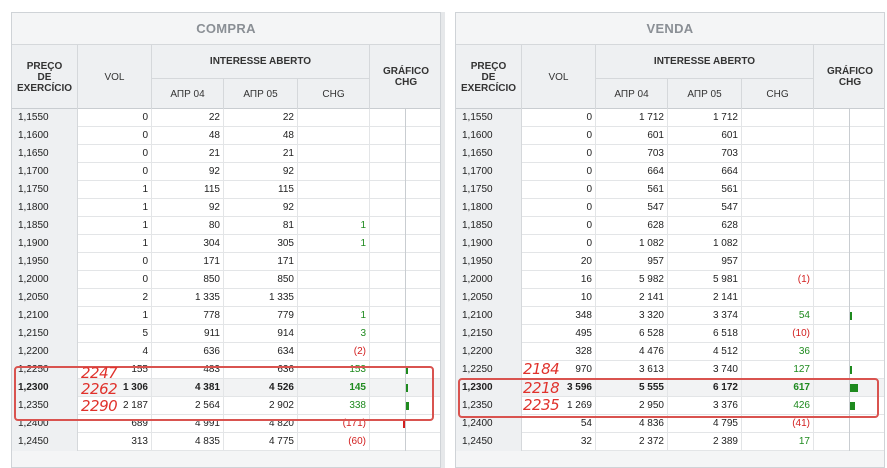 The height and width of the screenshot is (468, 887). I want to click on table-row: 1,2050 2 1 335 1 335, so click(226, 298).